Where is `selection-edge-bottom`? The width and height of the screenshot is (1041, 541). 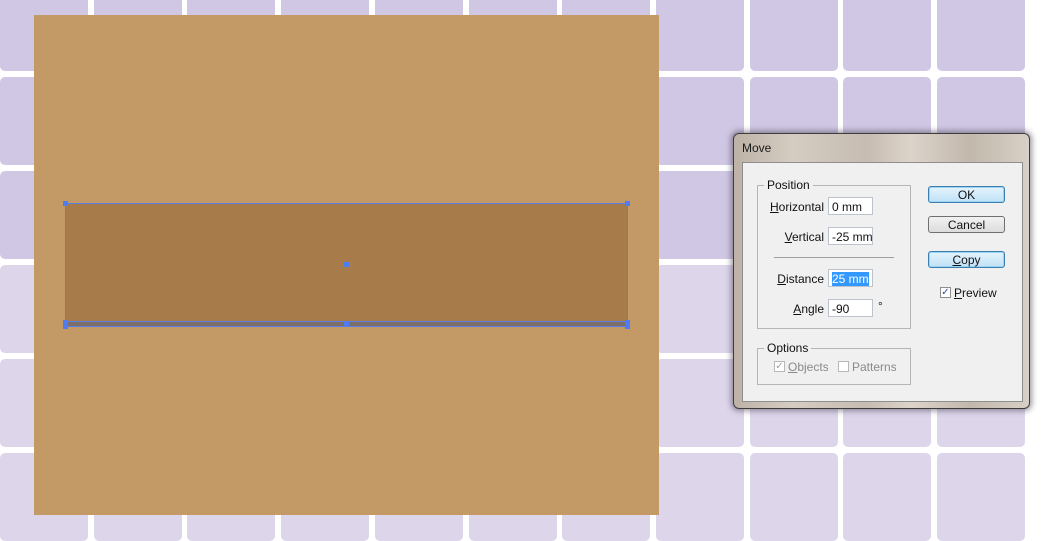
selection-edge-bottom is located at coordinates (346, 326).